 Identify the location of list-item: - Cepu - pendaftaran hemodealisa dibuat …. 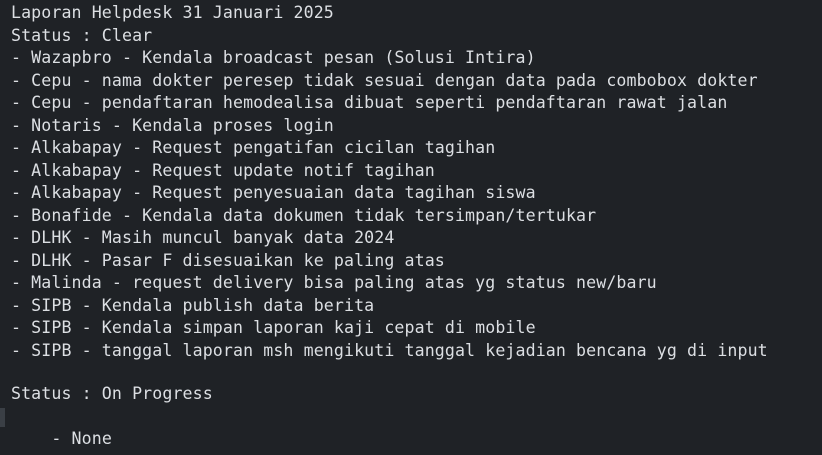
(369, 102).